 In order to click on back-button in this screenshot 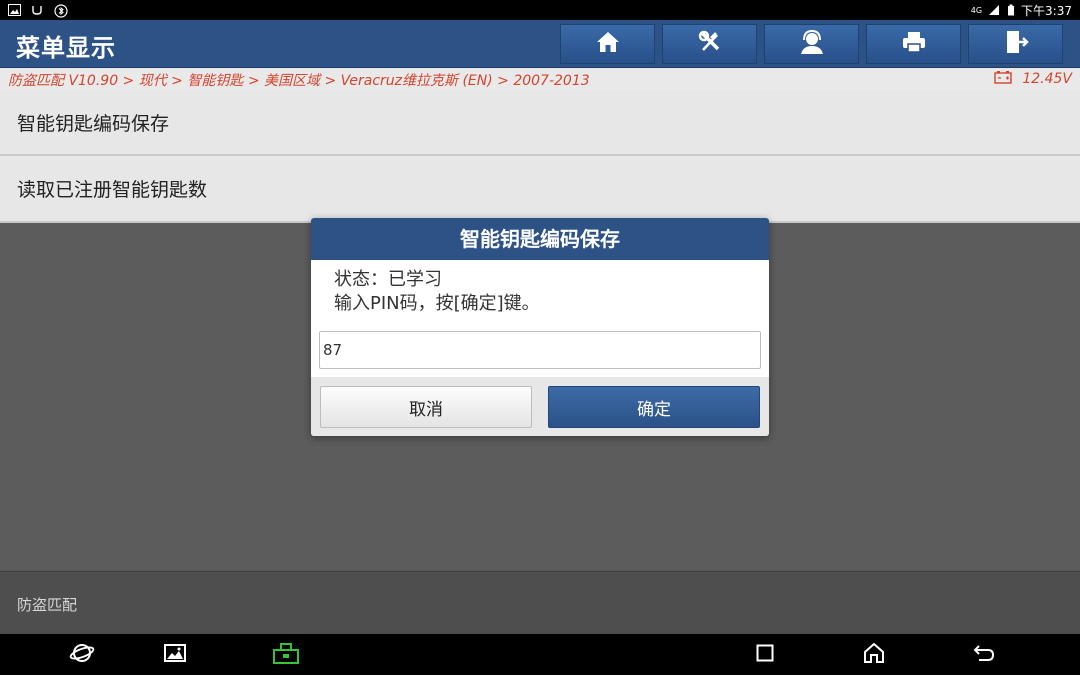, I will do `click(984, 655)`.